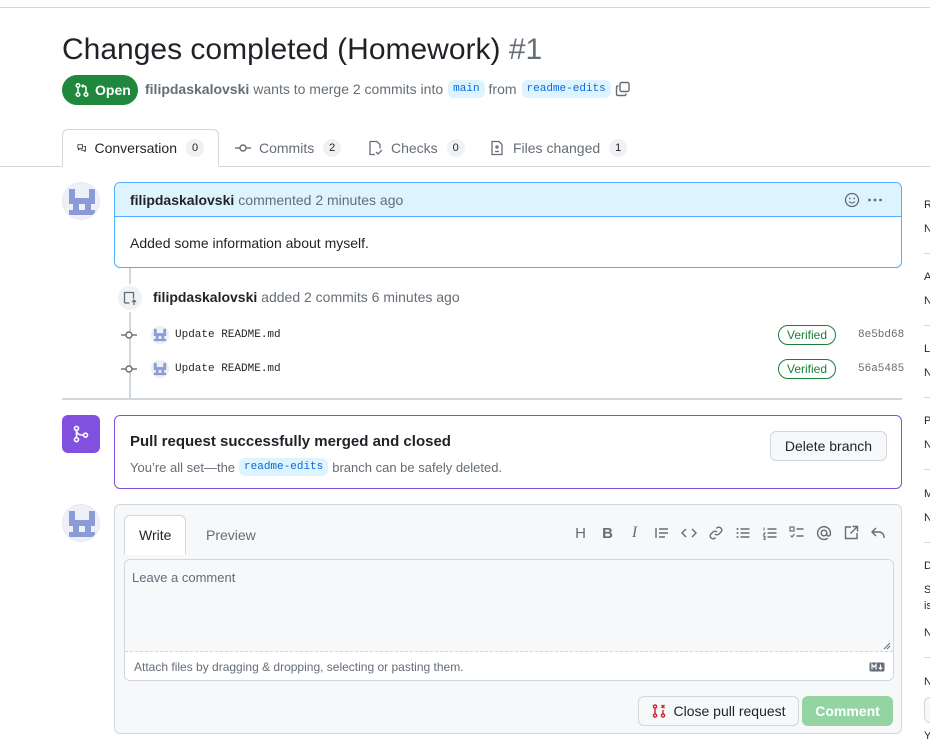  I want to click on comment-author-link: filipdaskalovski, so click(182, 200).